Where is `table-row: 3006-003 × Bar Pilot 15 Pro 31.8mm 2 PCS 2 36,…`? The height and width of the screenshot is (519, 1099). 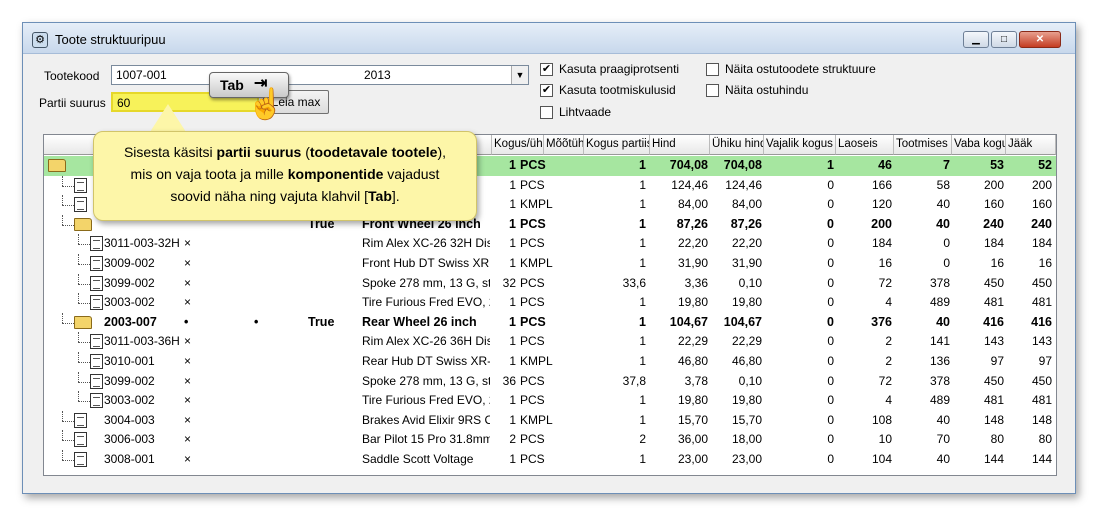 table-row: 3006-003 × Bar Pilot 15 Pro 31.8mm 2 PCS 2 36,… is located at coordinates (550, 440).